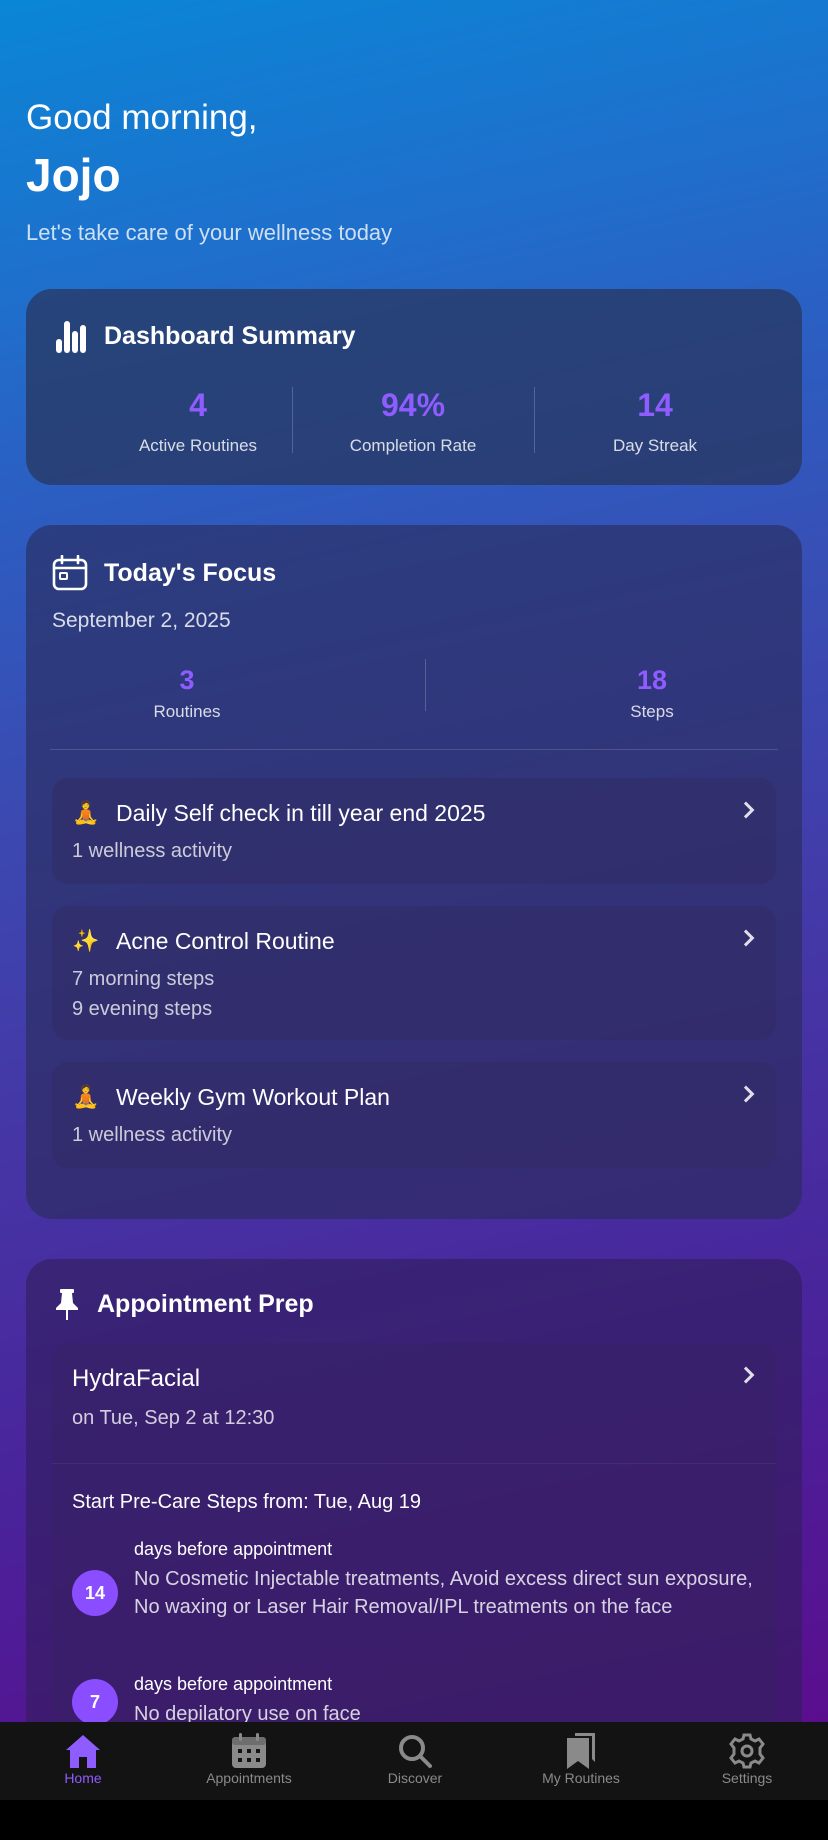 This screenshot has height=1840, width=828. I want to click on stat-routines: 3 Routines, so click(187, 693).